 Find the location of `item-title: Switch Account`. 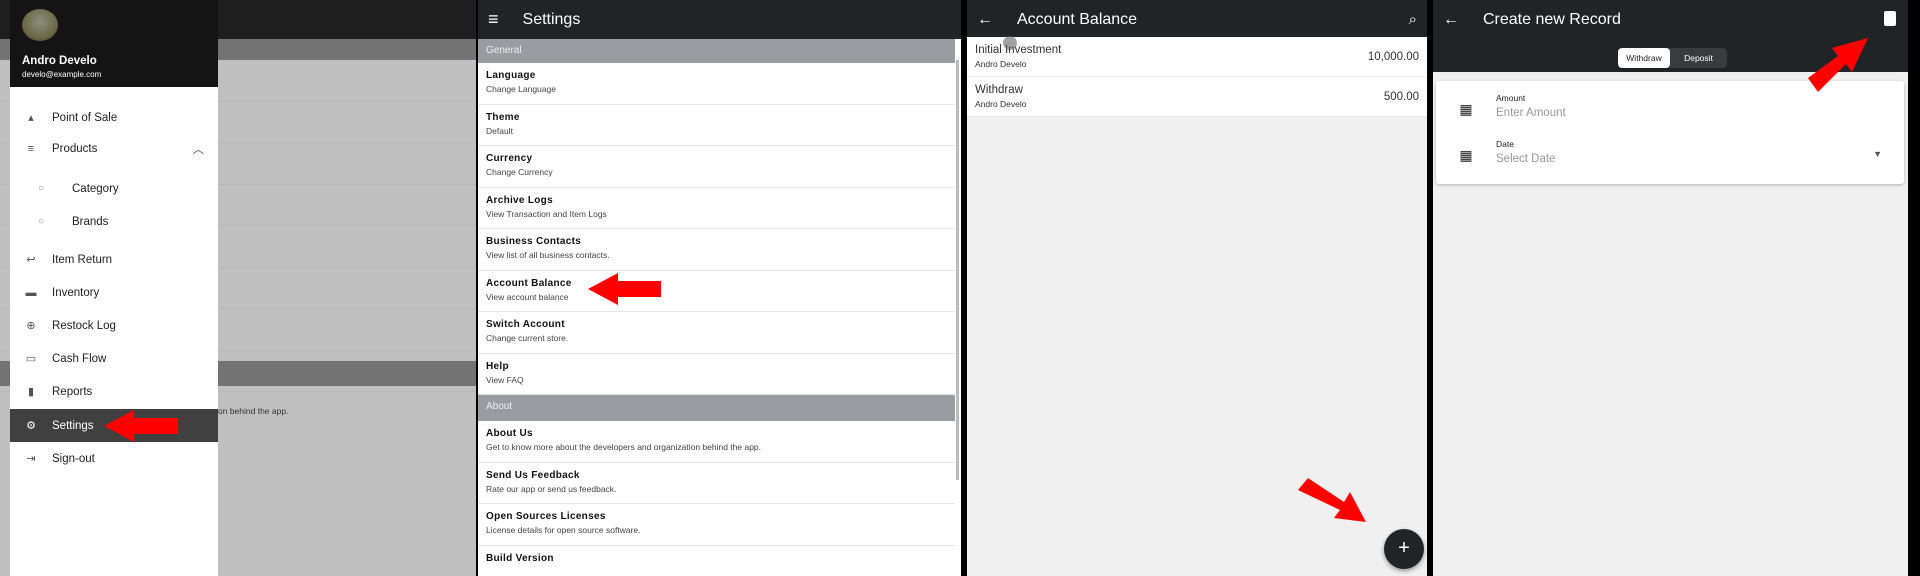

item-title: Switch Account is located at coordinates (525, 324).